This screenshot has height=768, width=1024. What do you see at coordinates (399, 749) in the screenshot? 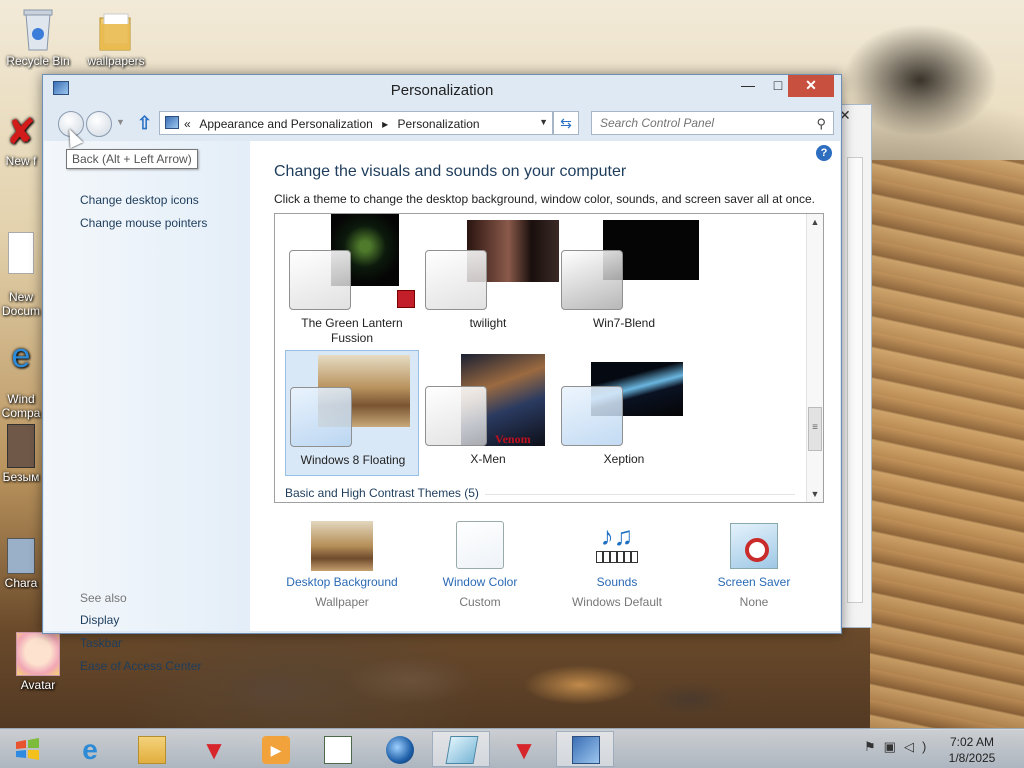
I see `taskbar-browser-globe` at bounding box center [399, 749].